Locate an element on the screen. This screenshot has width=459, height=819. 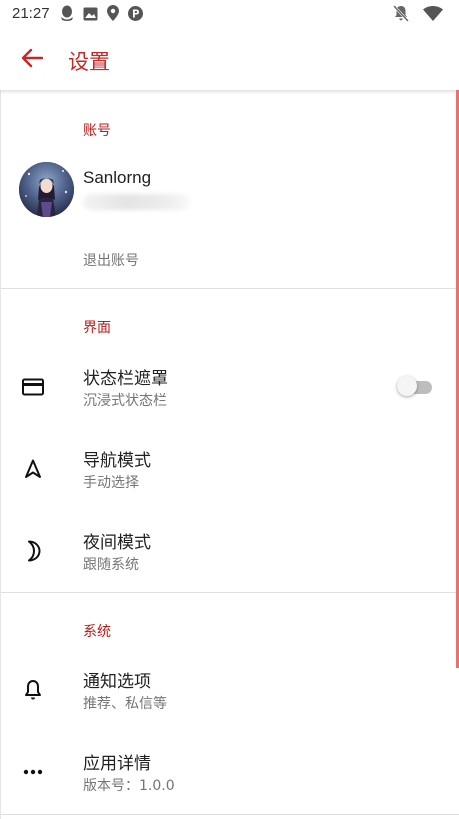
app-bar: 设置 is located at coordinates (229, 60).